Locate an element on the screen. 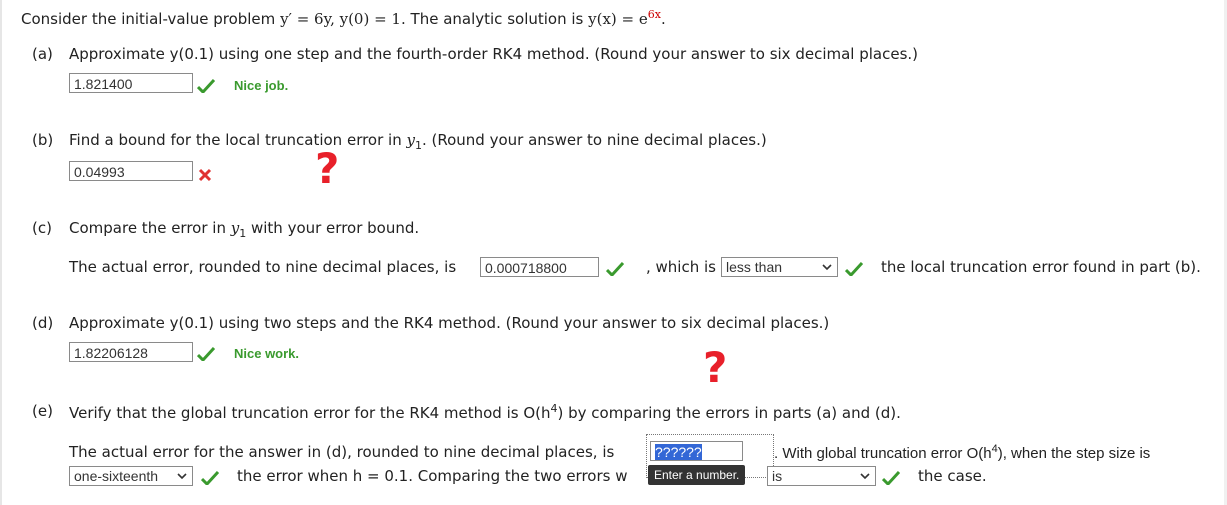 Image resolution: width=1227 pixels, height=505 pixels. part-c-question-text: Compare the error in is located at coordinates (150, 228).